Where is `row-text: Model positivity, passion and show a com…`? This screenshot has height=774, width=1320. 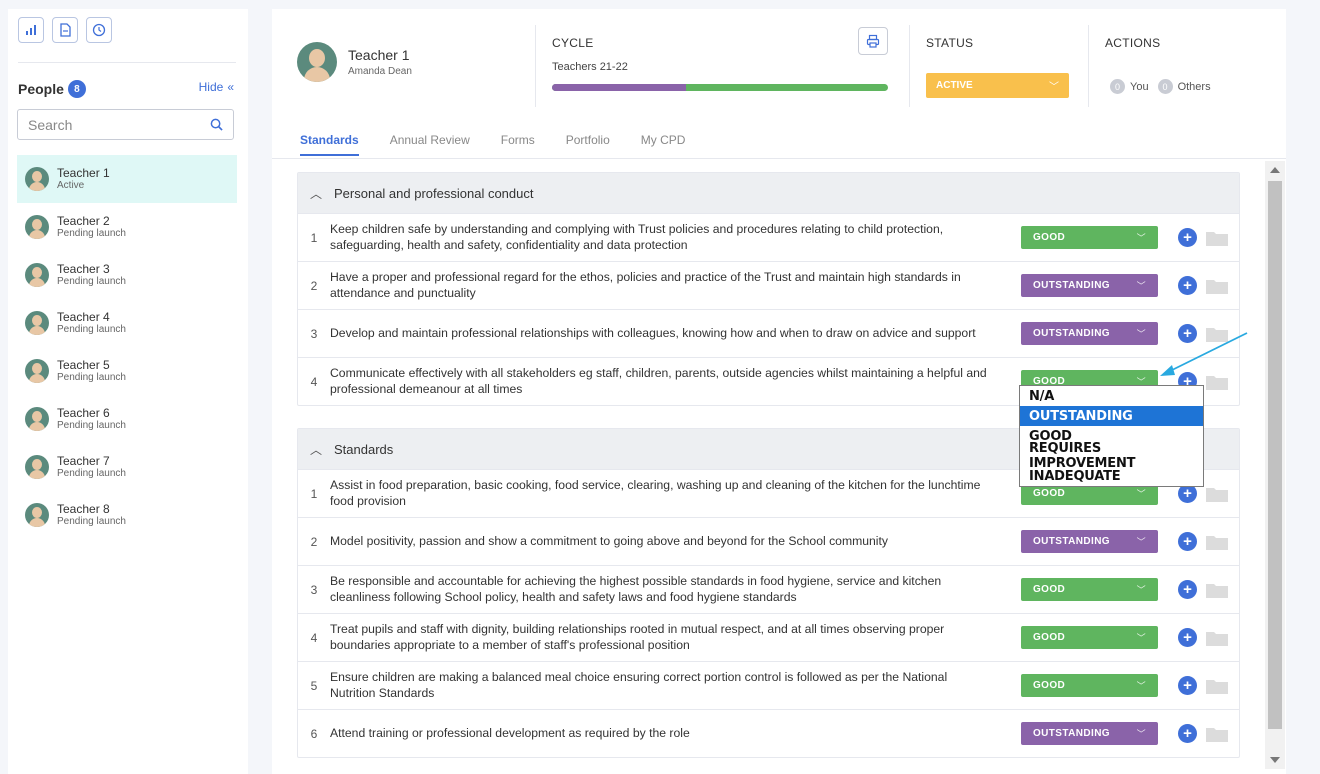 row-text: Model positivity, passion and show a com… is located at coordinates (609, 540).